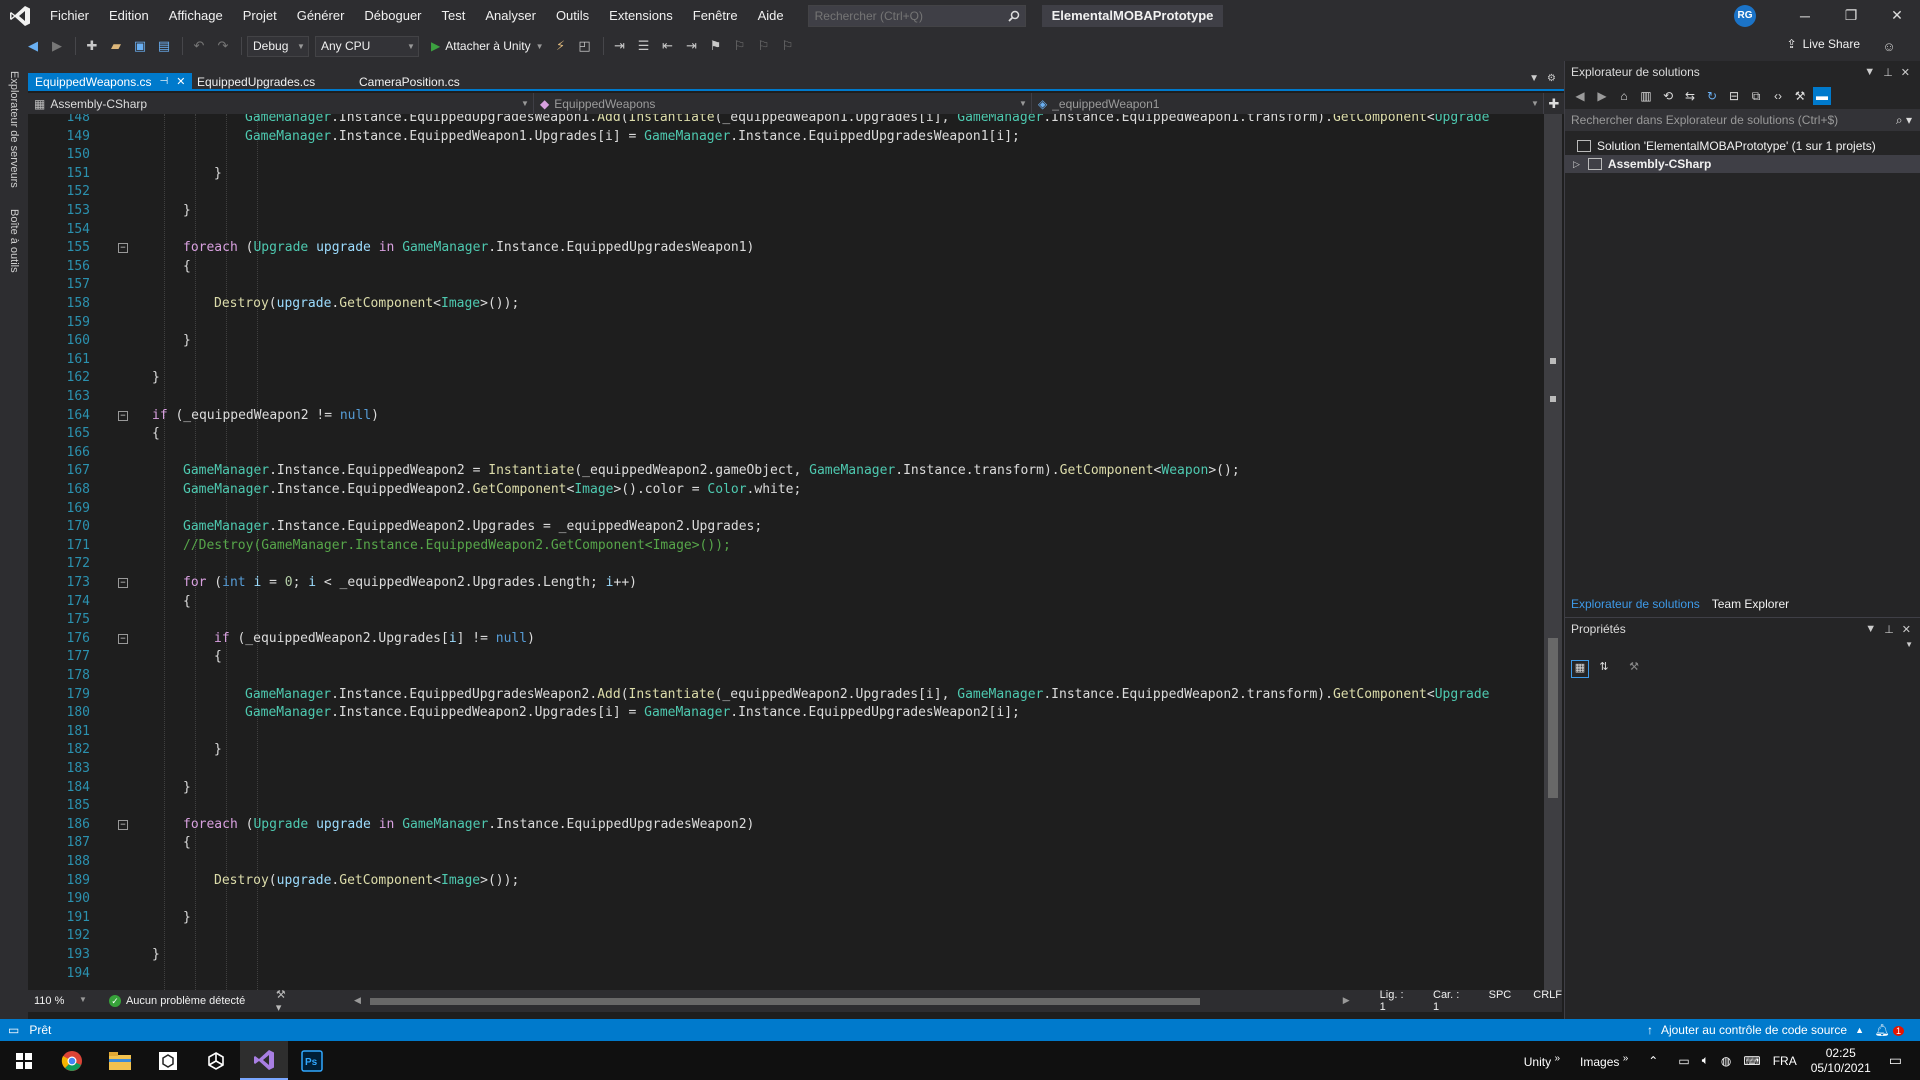  What do you see at coordinates (692, 46) in the screenshot?
I see `indent-icon: ⇥` at bounding box center [692, 46].